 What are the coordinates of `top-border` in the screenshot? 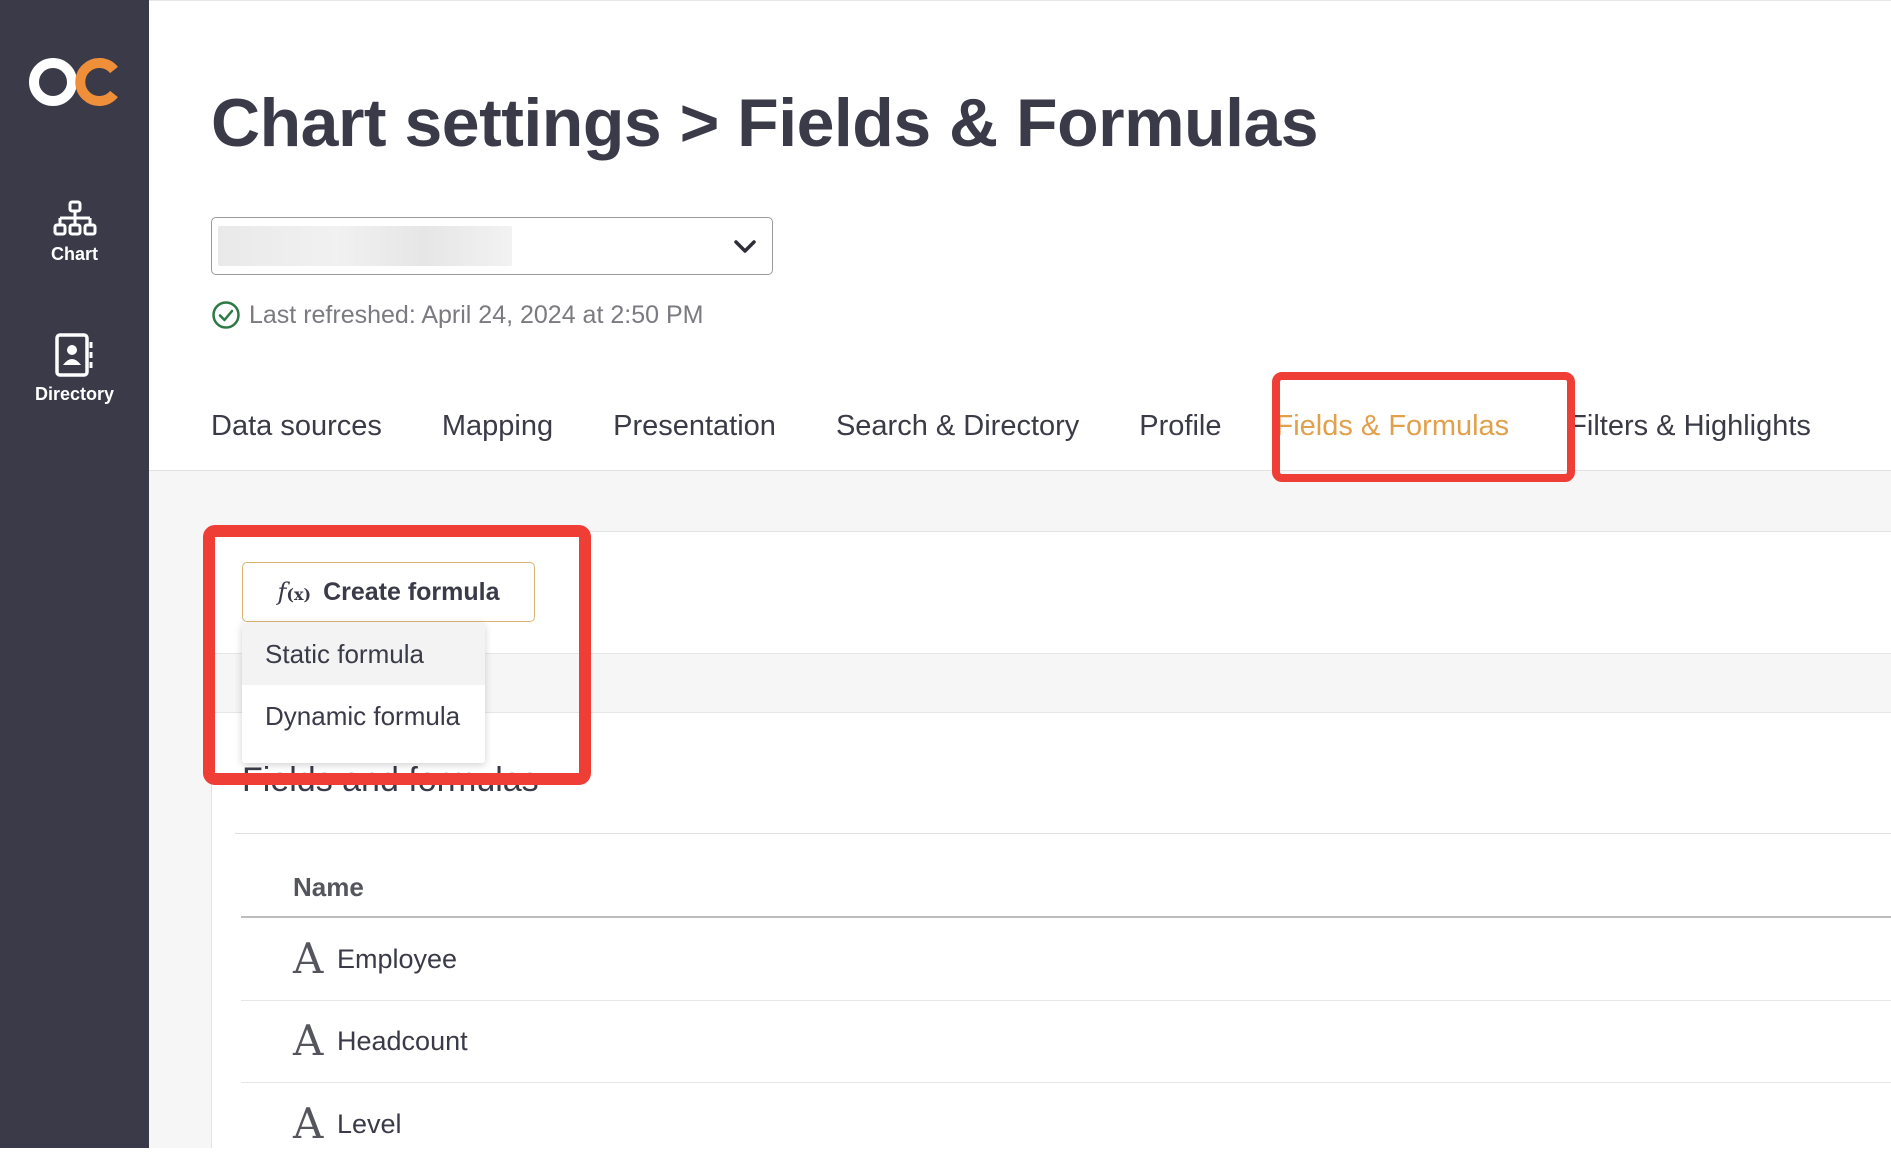 It's located at (1020, 0).